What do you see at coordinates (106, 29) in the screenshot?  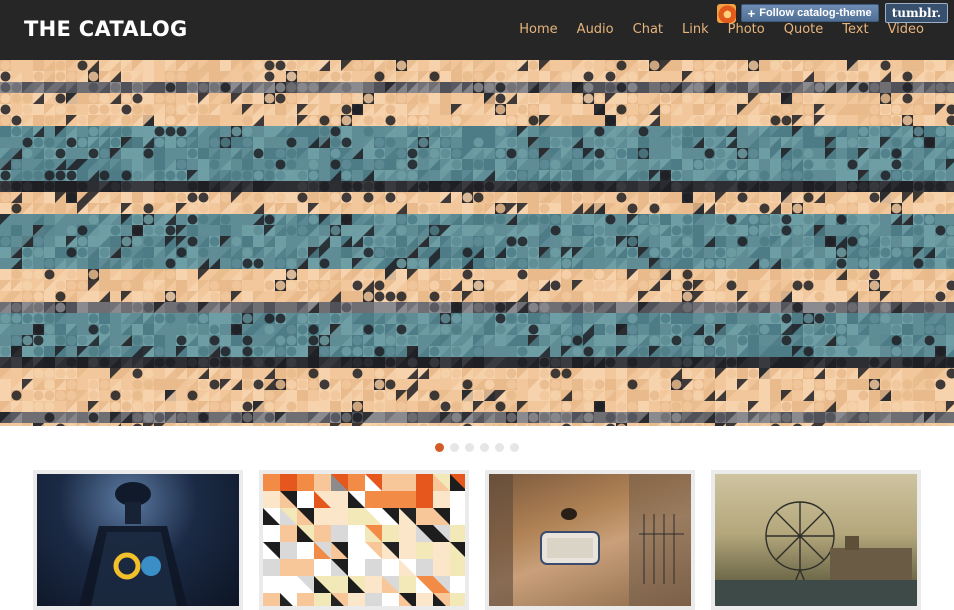 I see `site-title: THE CATALOG` at bounding box center [106, 29].